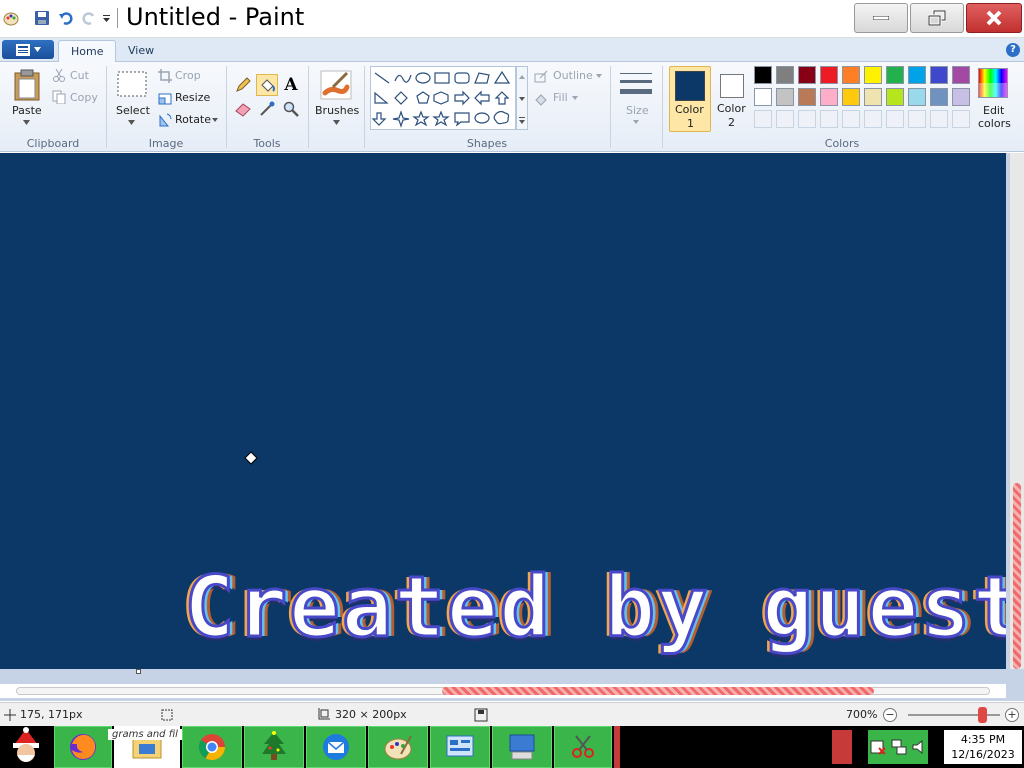 The height and width of the screenshot is (768, 1024). What do you see at coordinates (890, 715) in the screenshot?
I see `zoom-out-button: −` at bounding box center [890, 715].